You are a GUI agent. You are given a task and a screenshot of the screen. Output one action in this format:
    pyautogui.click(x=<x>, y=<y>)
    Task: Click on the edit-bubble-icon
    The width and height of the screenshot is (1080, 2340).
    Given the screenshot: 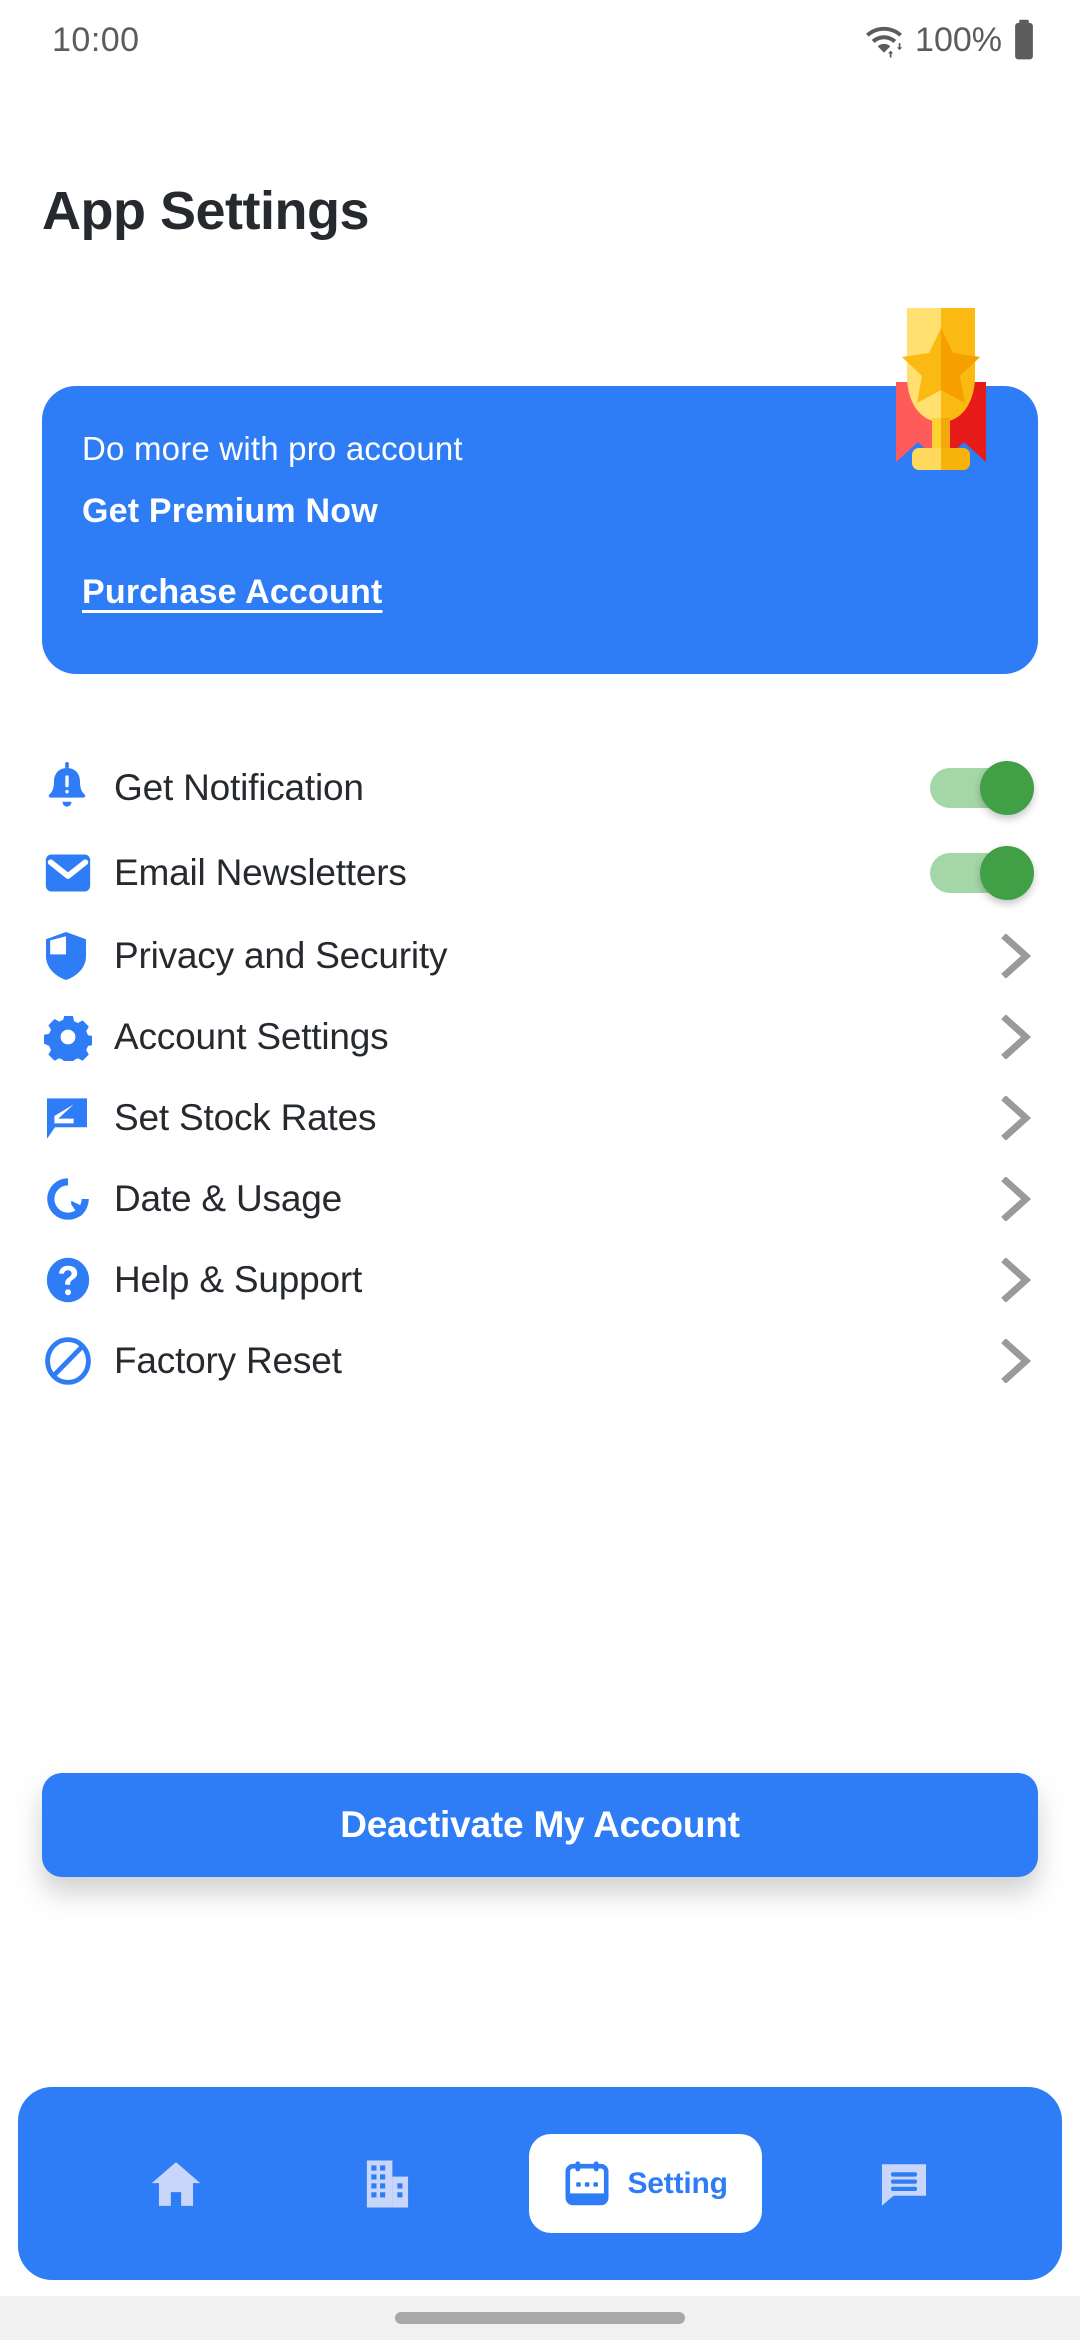 What is the action you would take?
    pyautogui.click(x=73, y=1118)
    